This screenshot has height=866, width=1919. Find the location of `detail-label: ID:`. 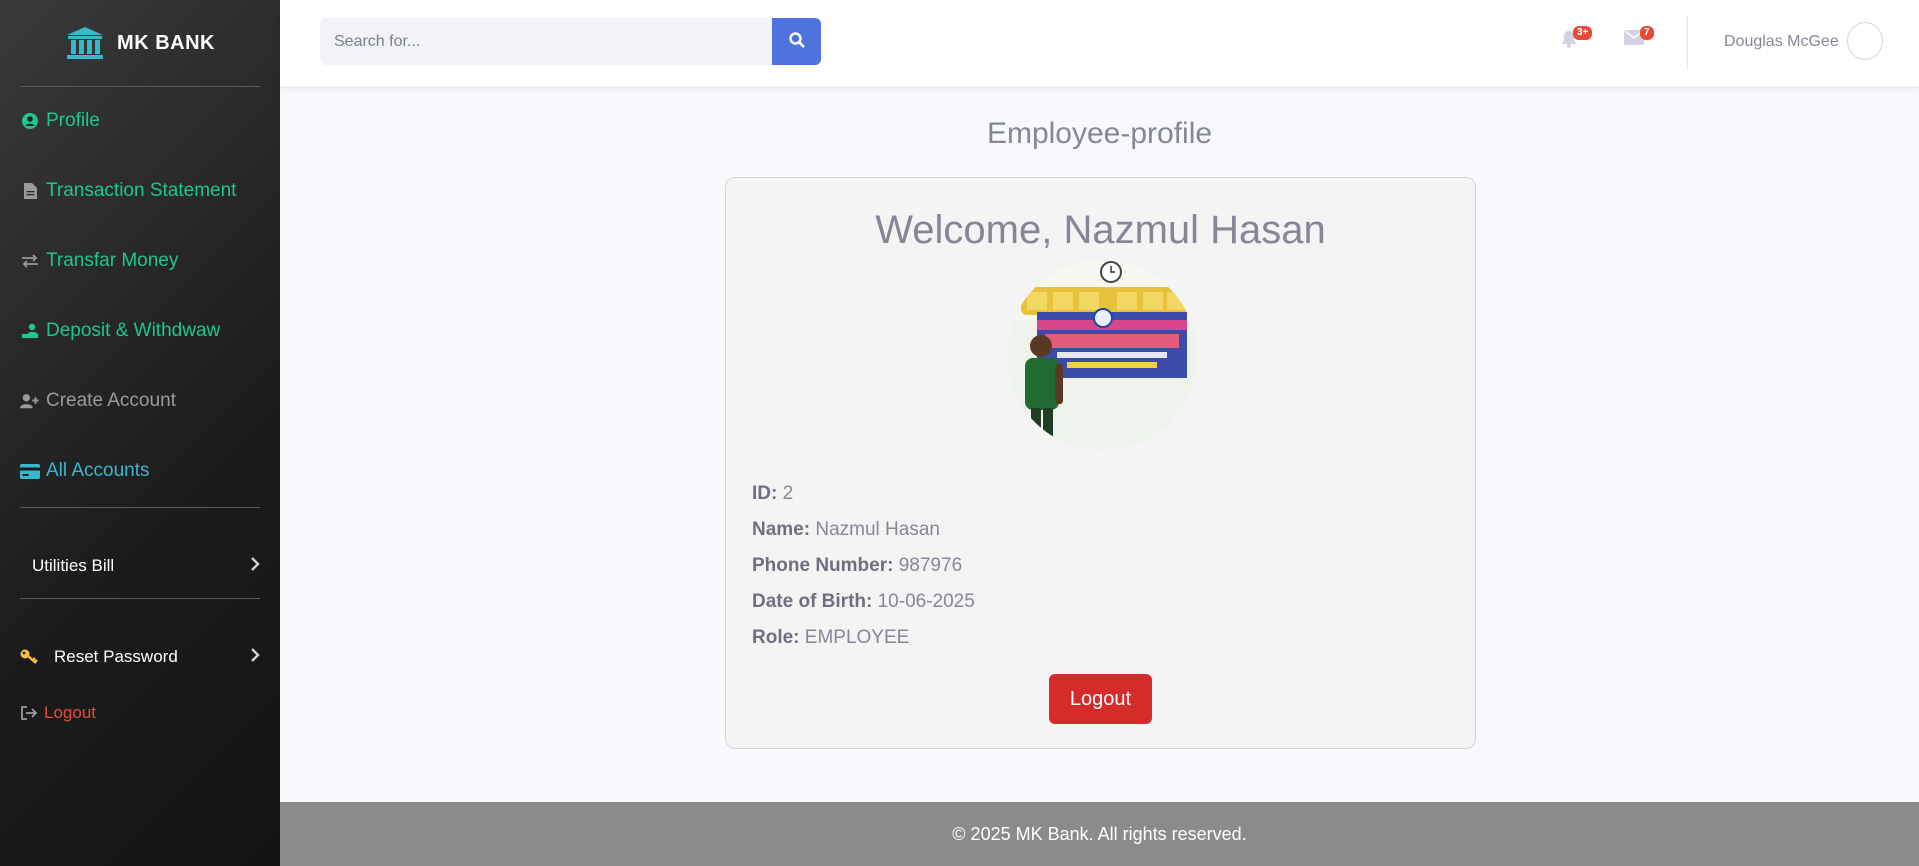

detail-label: ID: is located at coordinates (765, 493).